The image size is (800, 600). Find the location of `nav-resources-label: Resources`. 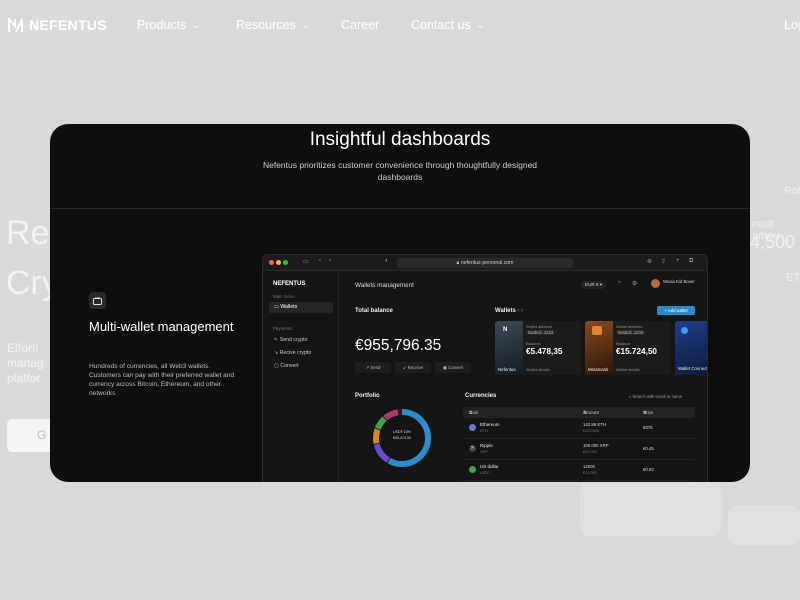

nav-resources-label: Resources is located at coordinates (266, 25).